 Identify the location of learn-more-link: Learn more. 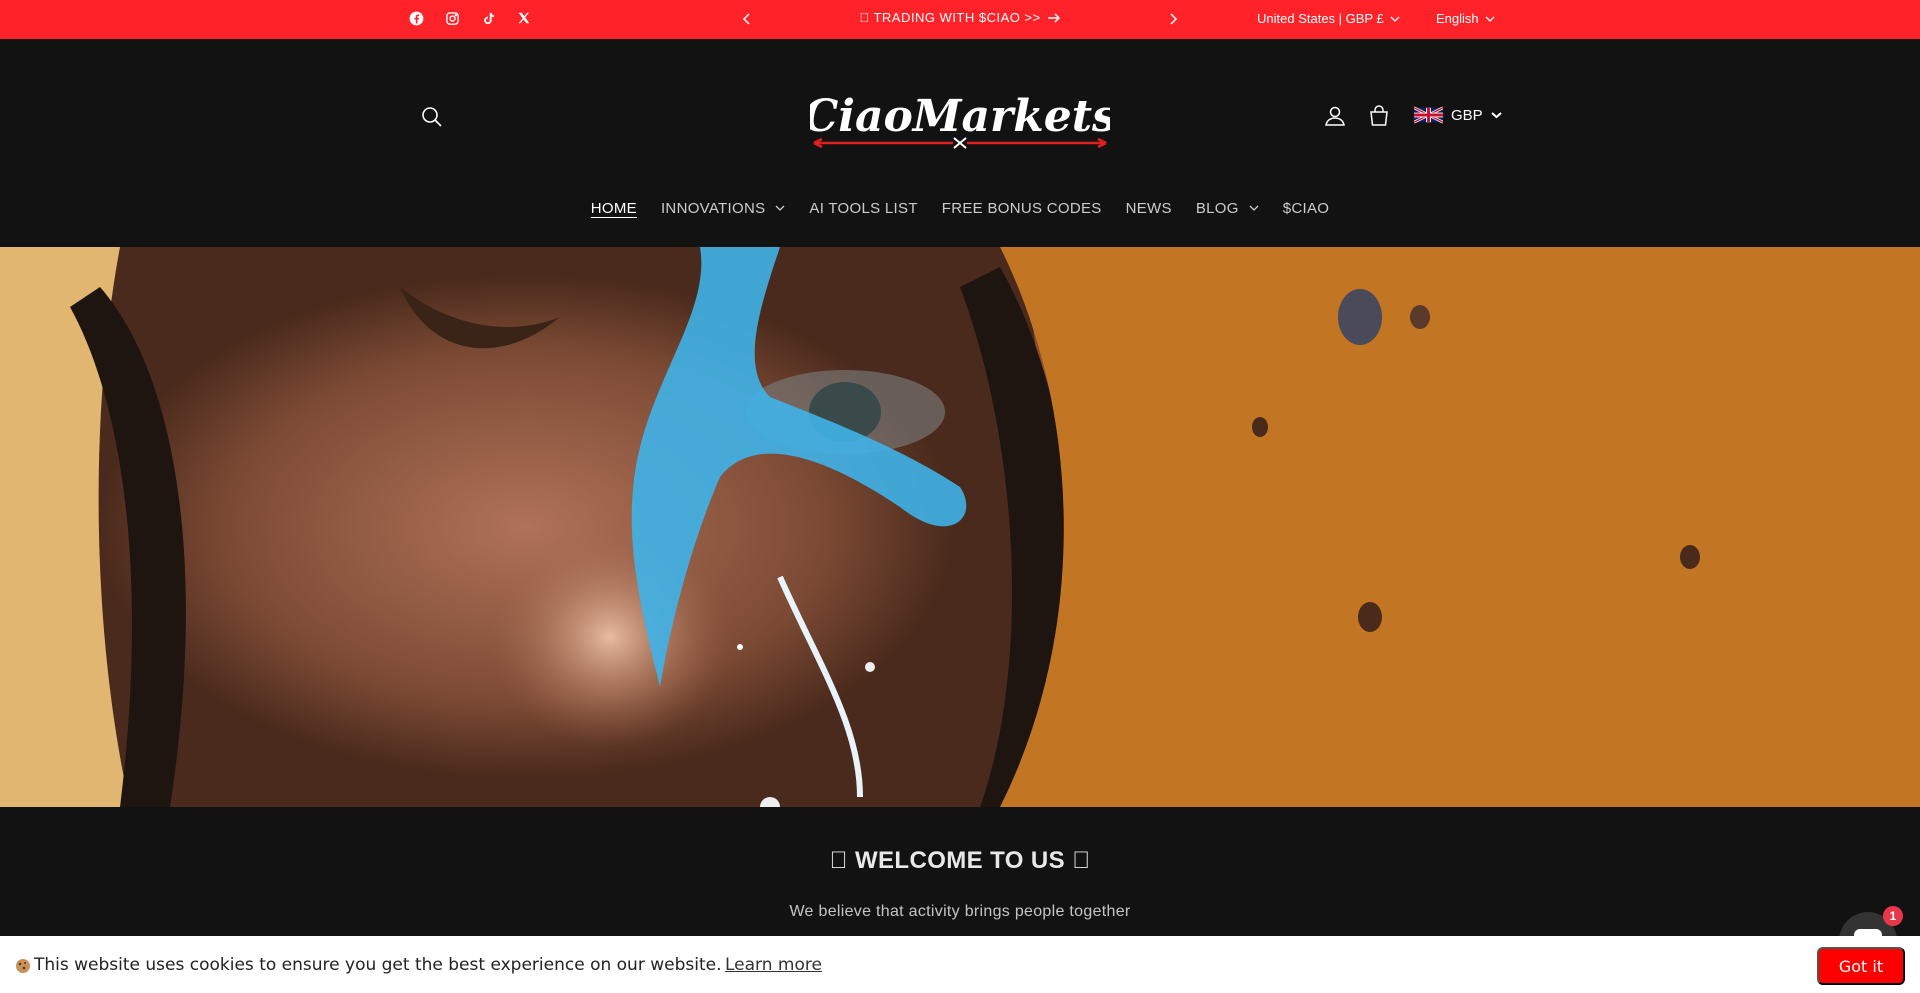
(773, 965).